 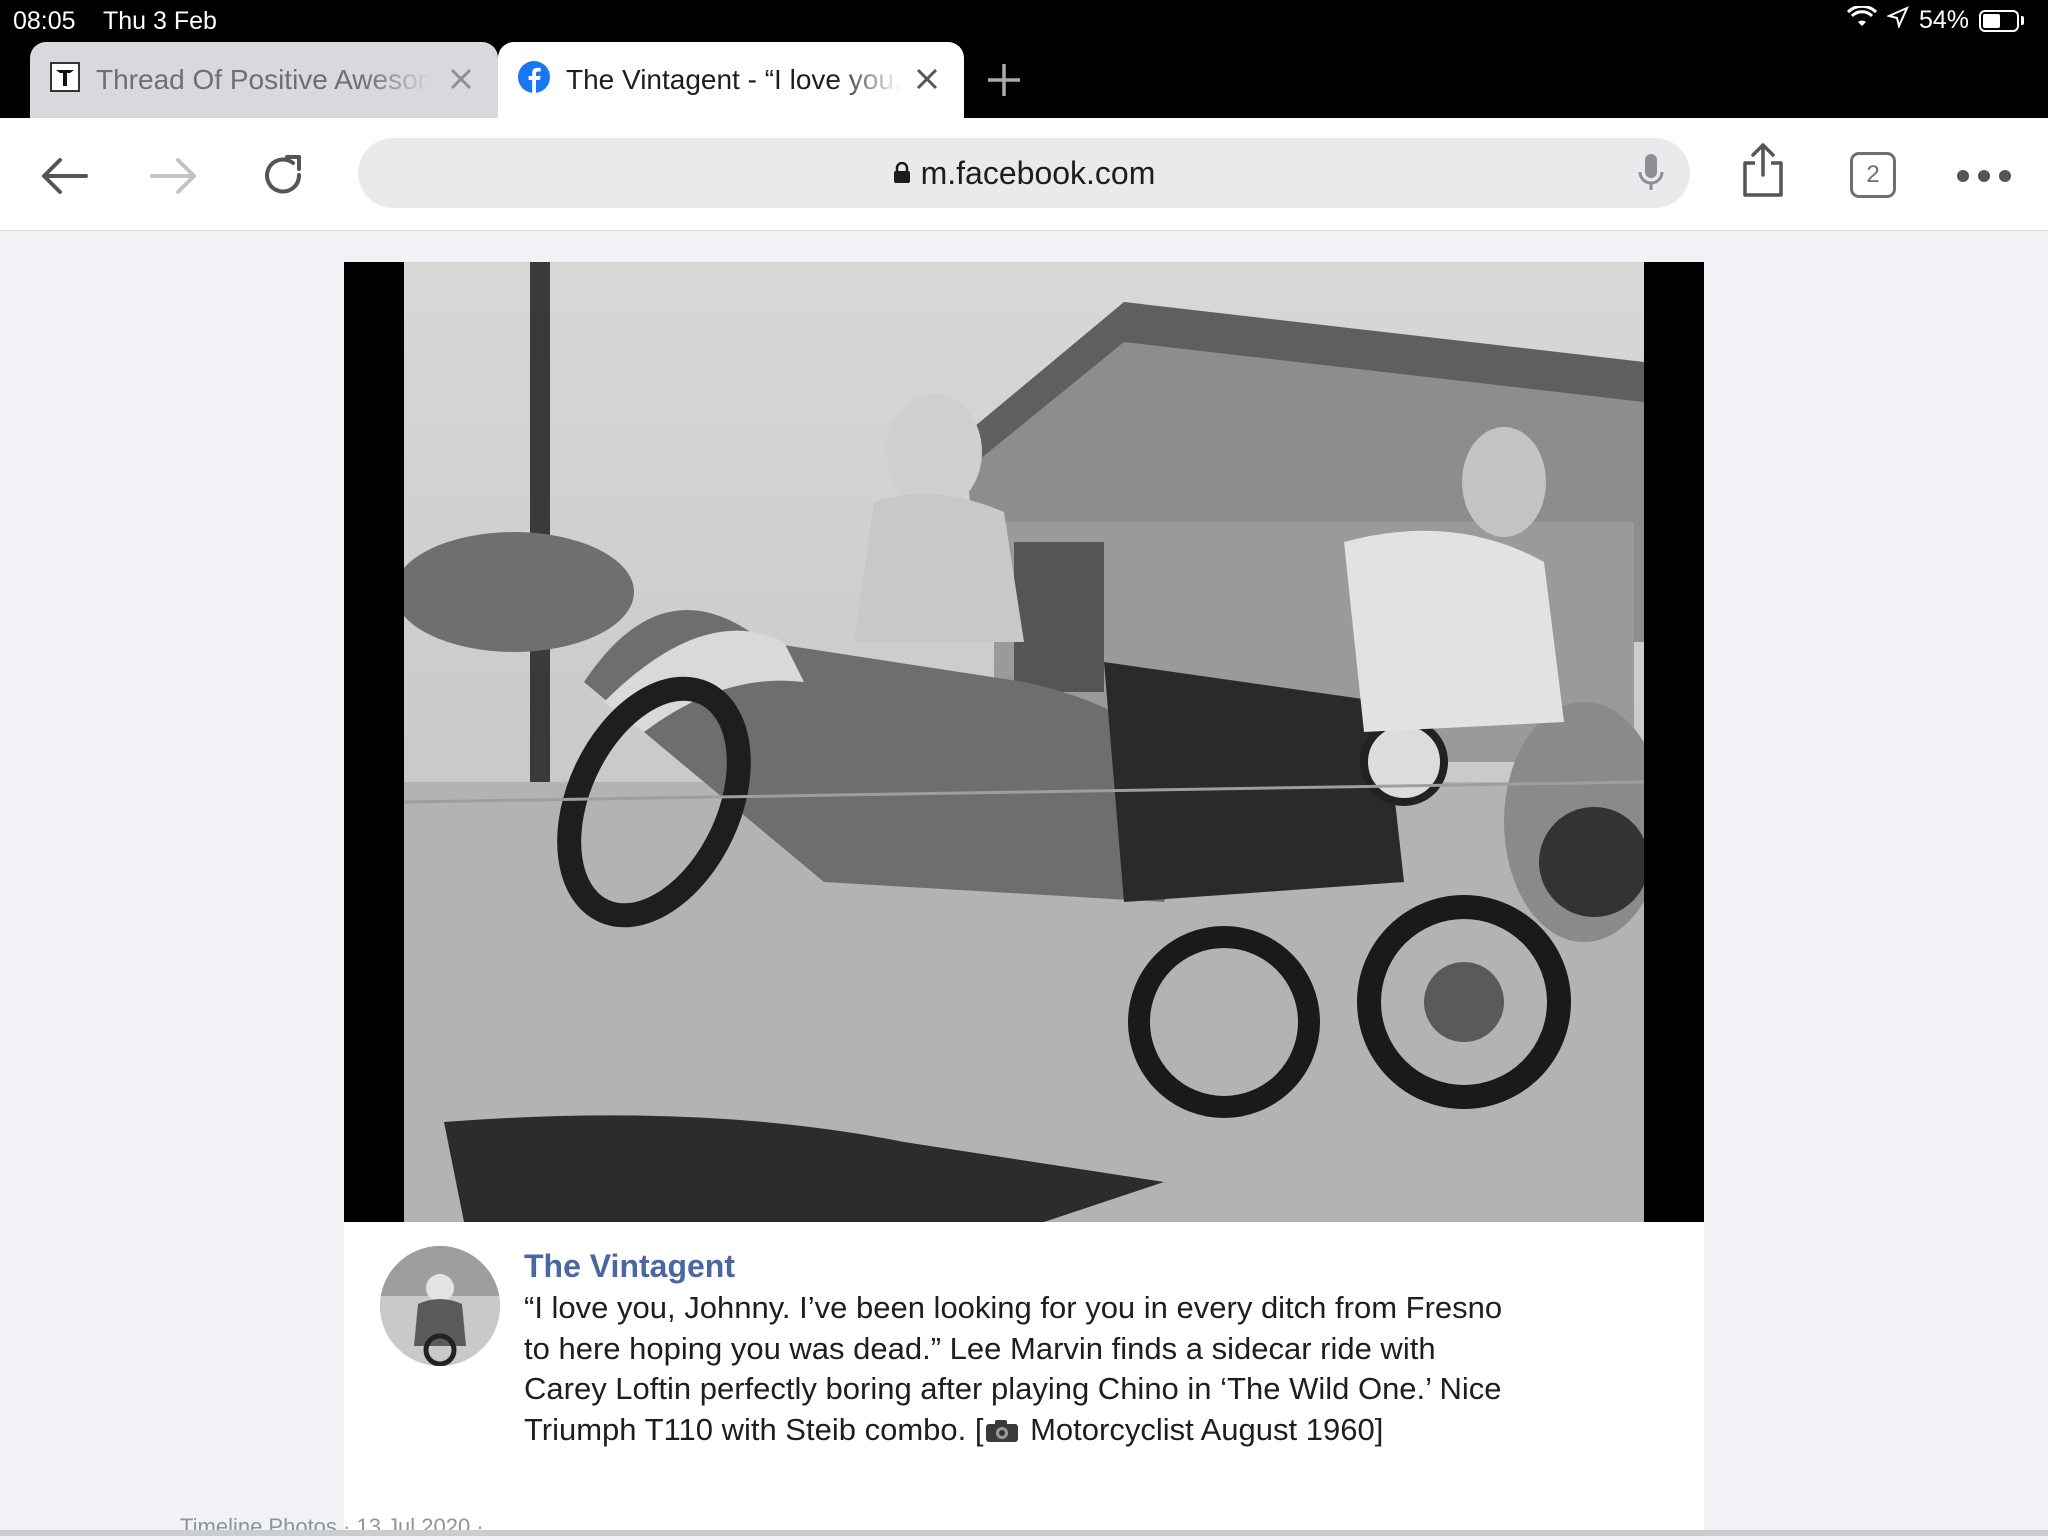 I want to click on tabs-overview-button: 2, so click(x=1873, y=175).